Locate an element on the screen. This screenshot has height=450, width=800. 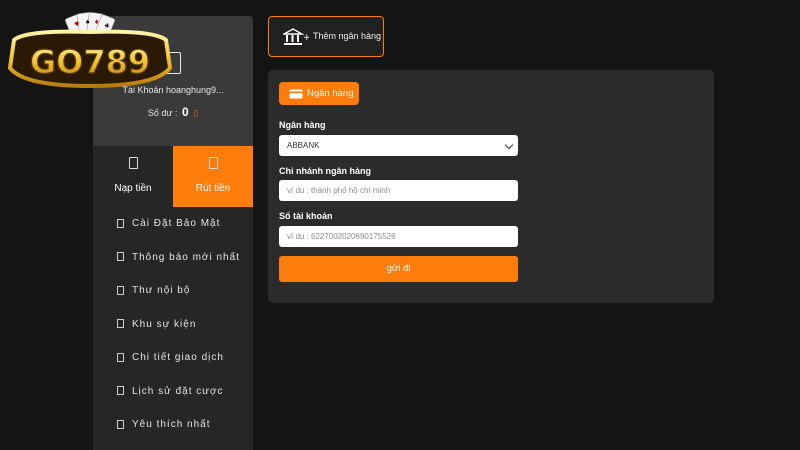
tab-deposit: Nạp tiền is located at coordinates (133, 176).